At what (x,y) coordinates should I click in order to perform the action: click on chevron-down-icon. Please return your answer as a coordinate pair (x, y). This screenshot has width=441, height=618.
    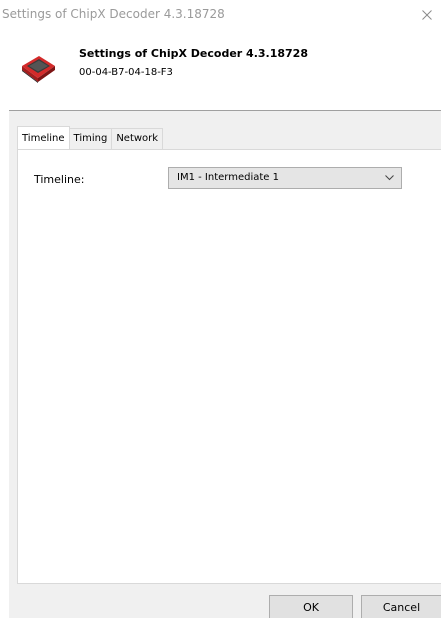
    Looking at the image, I should click on (389, 178).